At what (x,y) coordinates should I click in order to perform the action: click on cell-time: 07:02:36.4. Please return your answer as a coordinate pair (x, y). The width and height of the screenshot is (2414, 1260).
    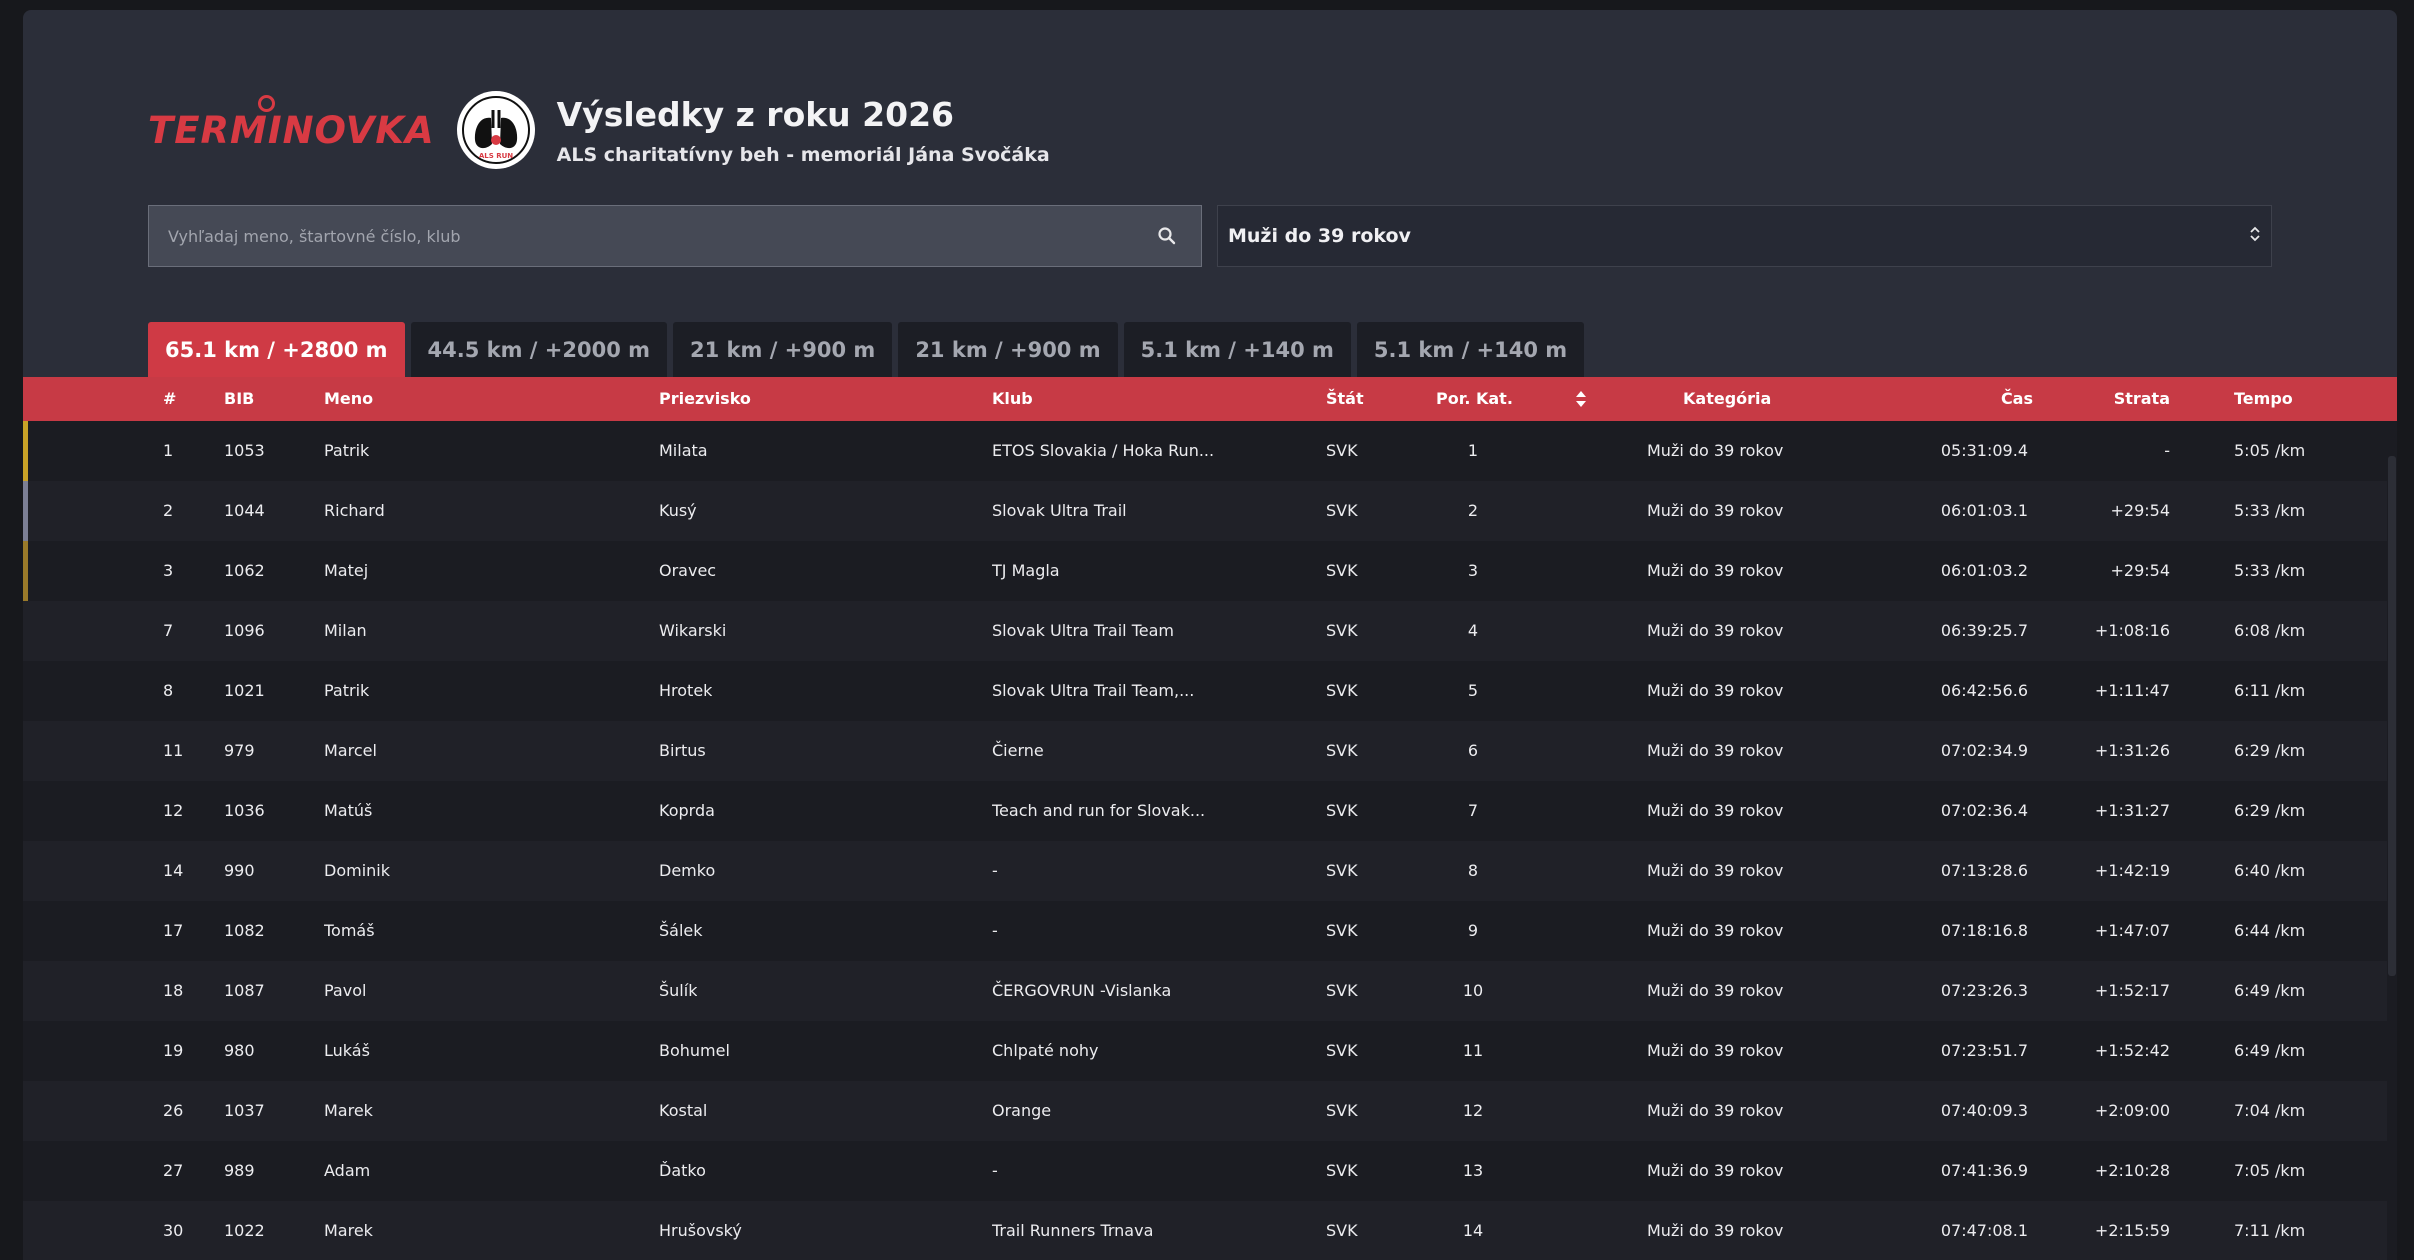
    Looking at the image, I should click on (1984, 810).